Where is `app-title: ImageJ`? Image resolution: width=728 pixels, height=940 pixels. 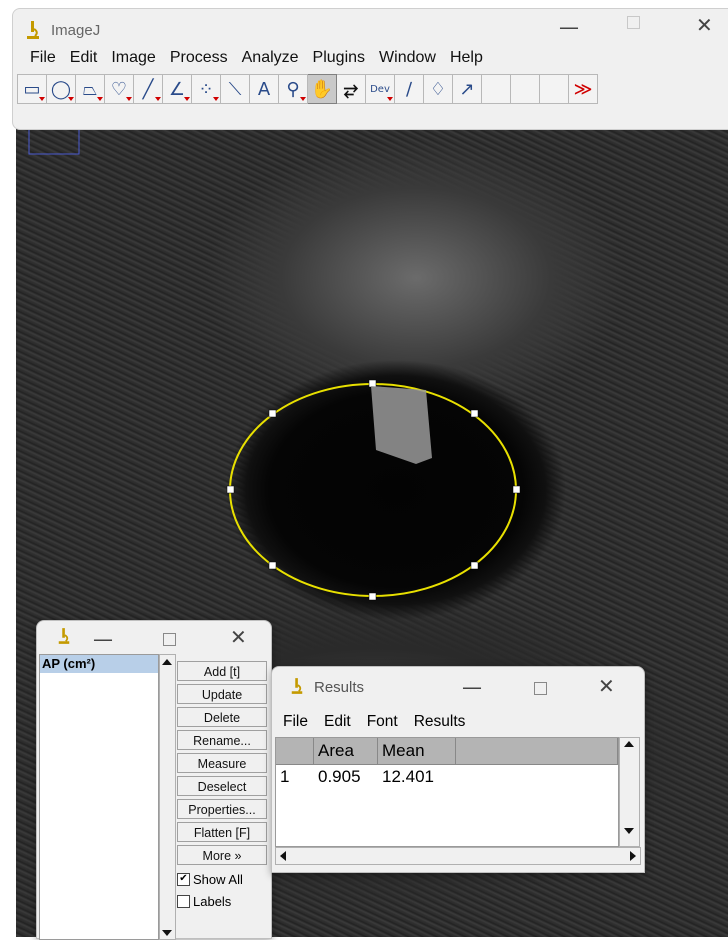 app-title: ImageJ is located at coordinates (76, 30).